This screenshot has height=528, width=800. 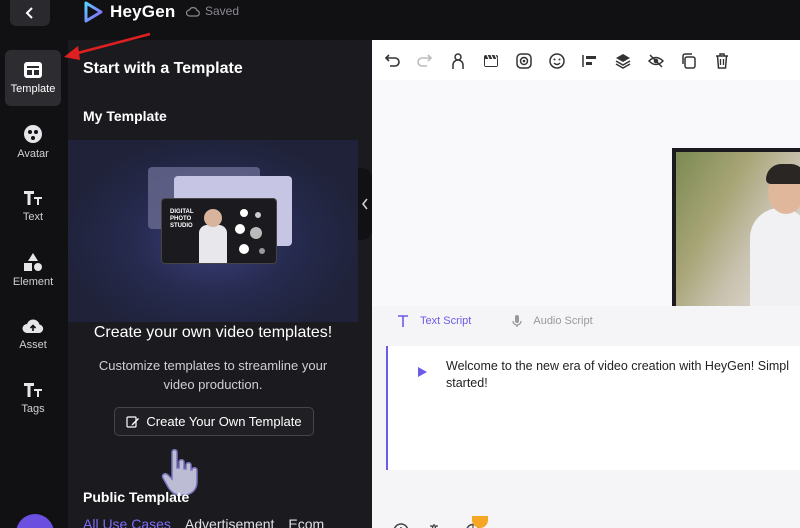 What do you see at coordinates (33, 334) in the screenshot?
I see `rail-item-asset: Asset` at bounding box center [33, 334].